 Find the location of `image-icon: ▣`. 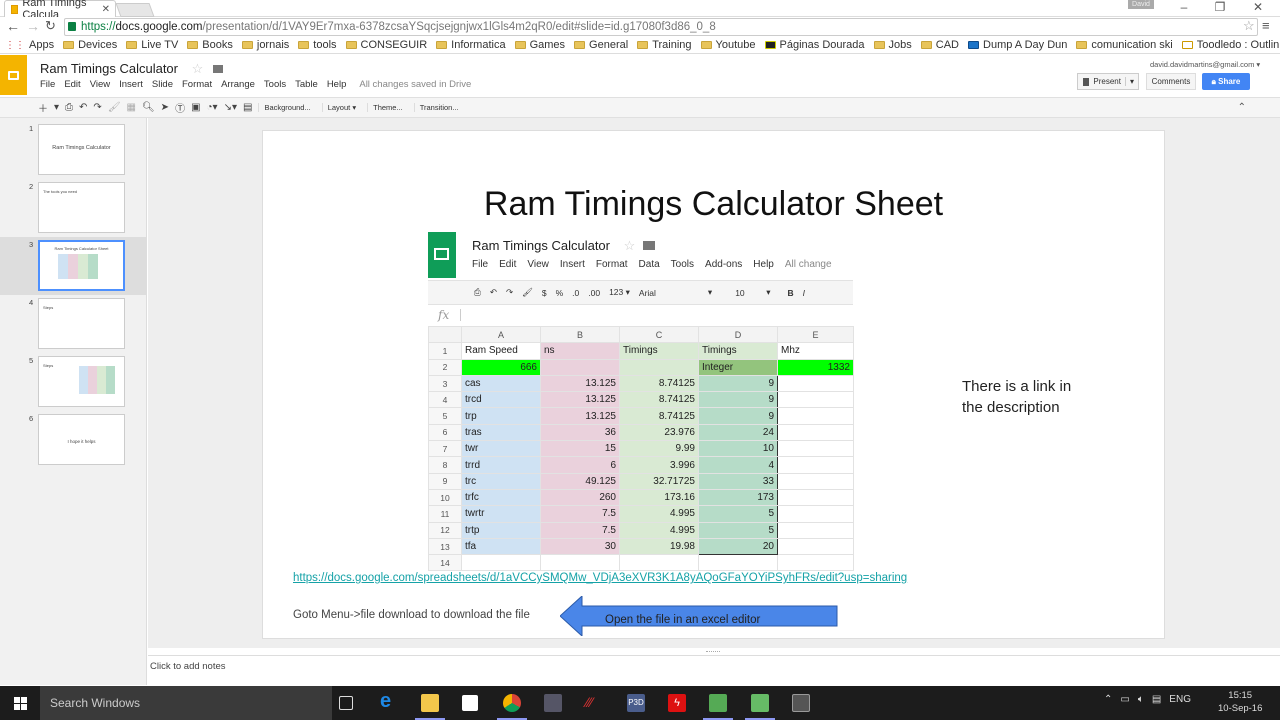

image-icon: ▣ is located at coordinates (195, 107).